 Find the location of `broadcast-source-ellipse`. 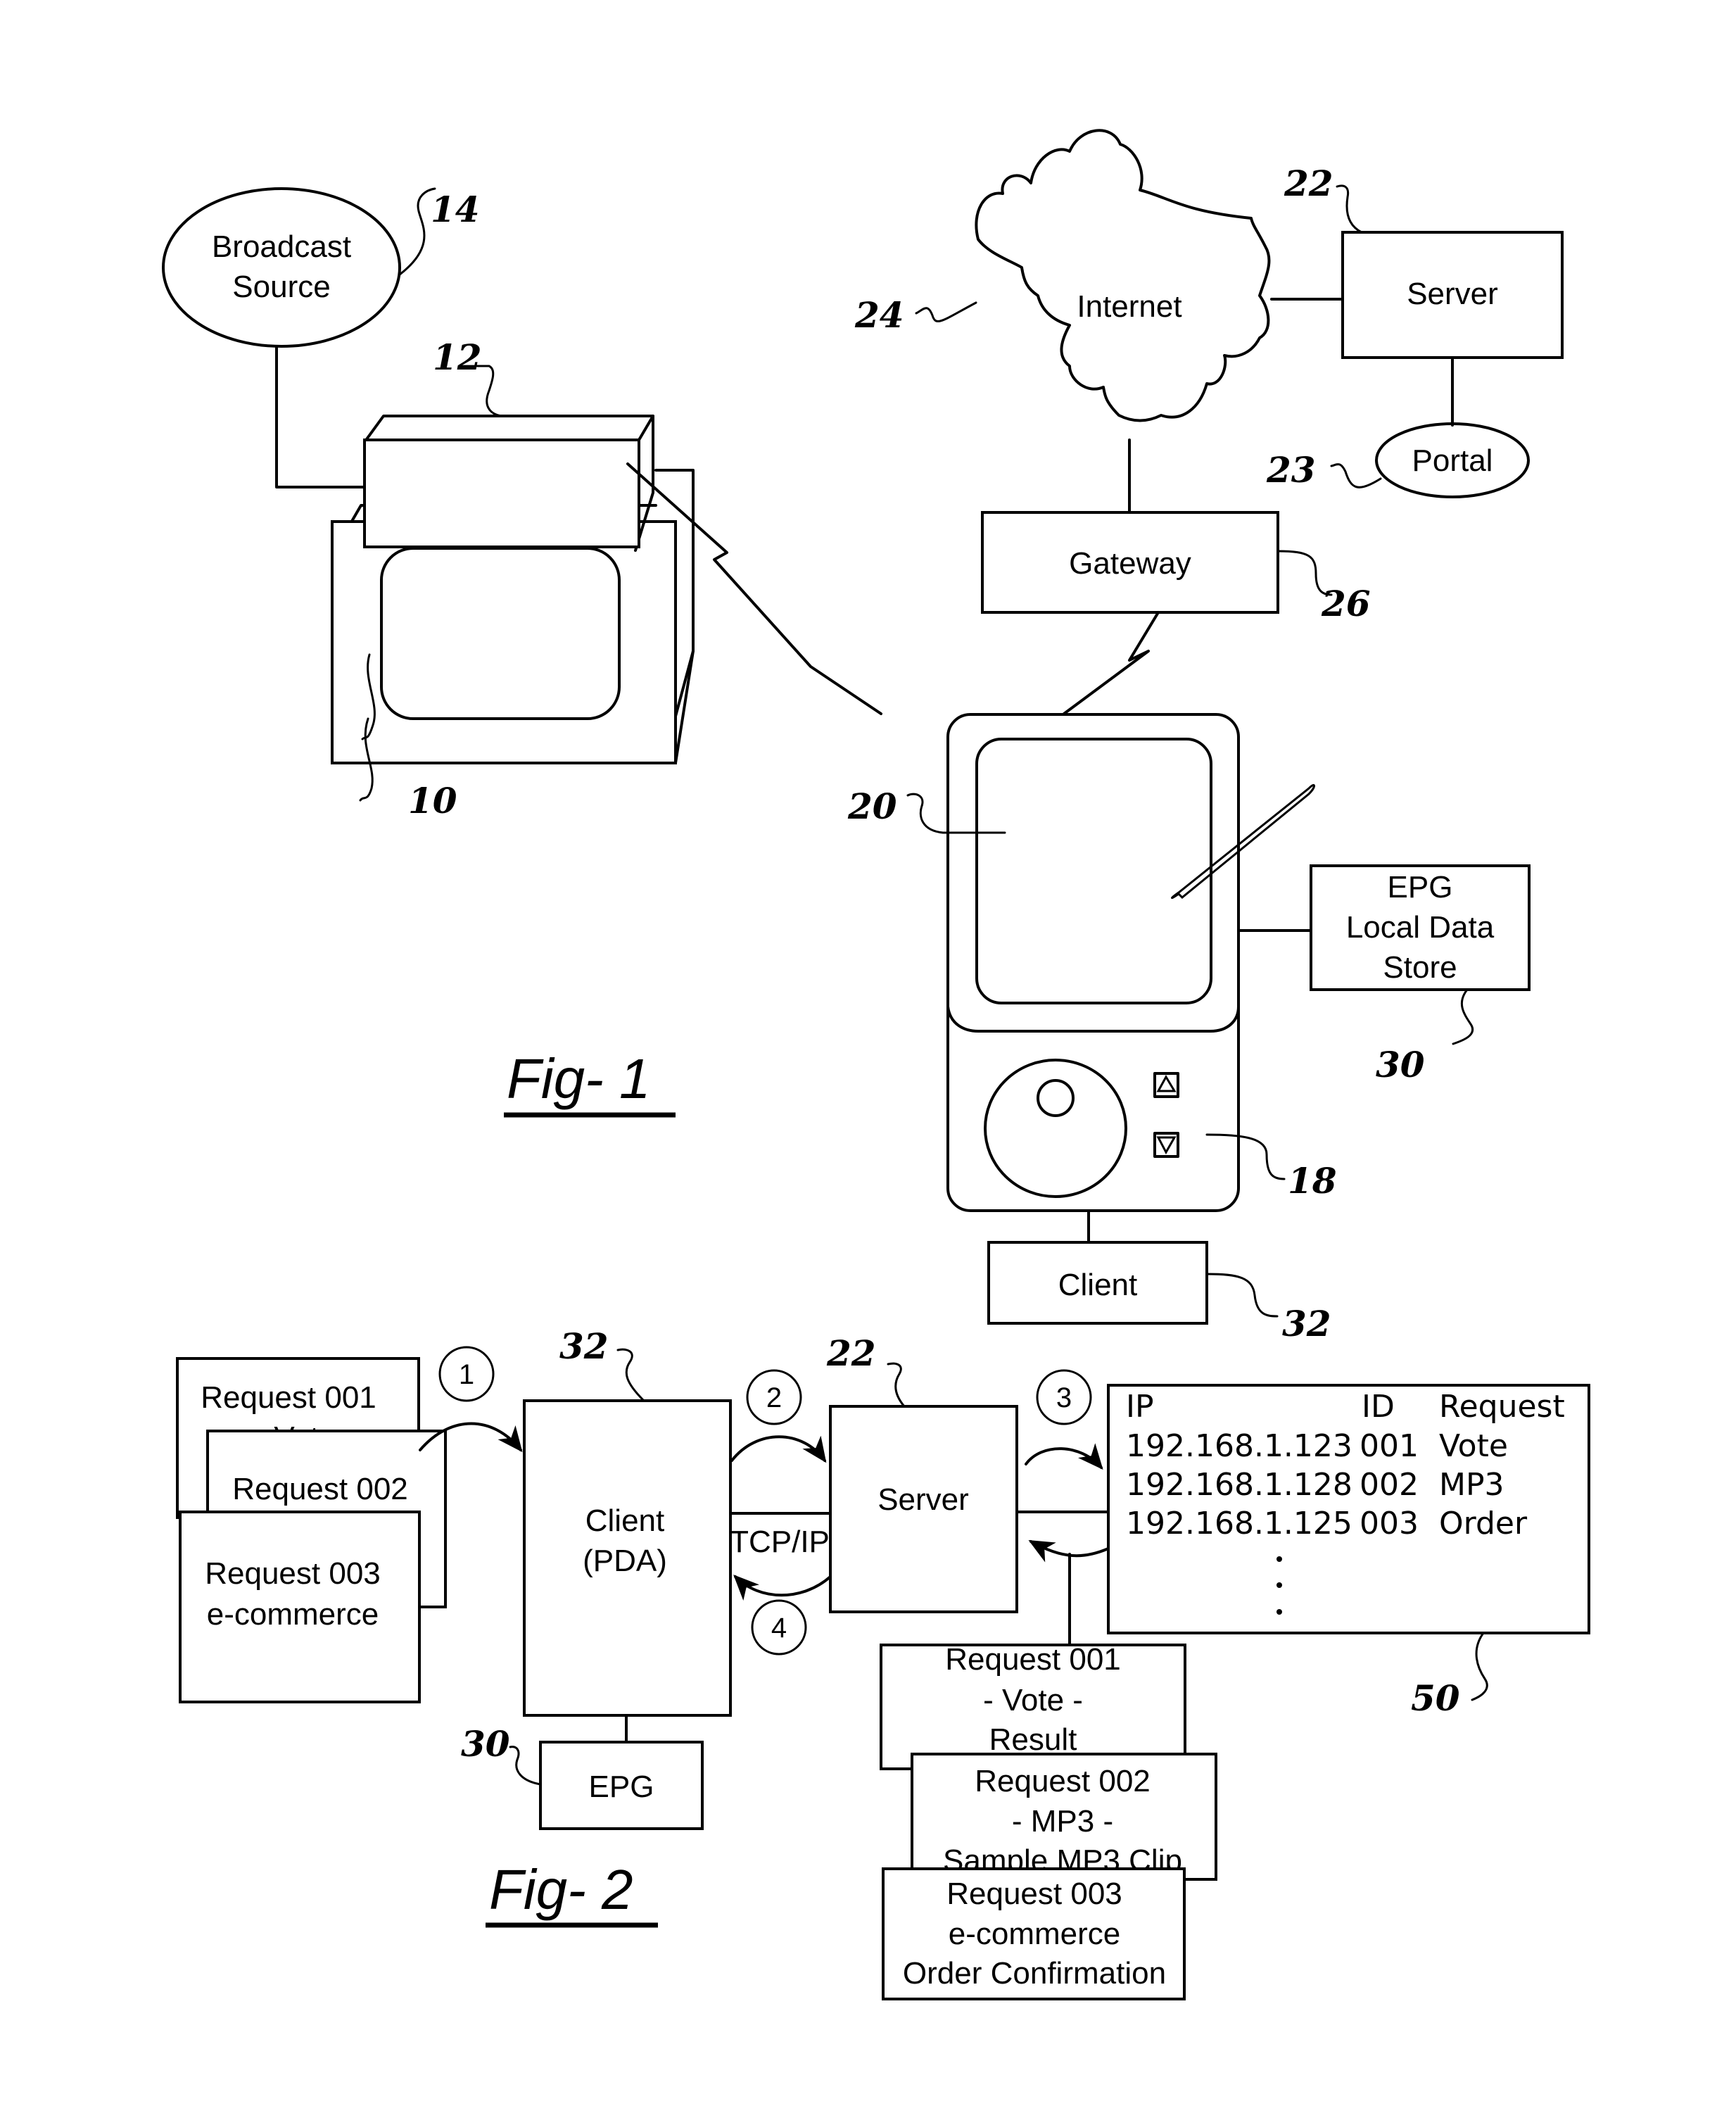

broadcast-source-ellipse is located at coordinates (281, 267).